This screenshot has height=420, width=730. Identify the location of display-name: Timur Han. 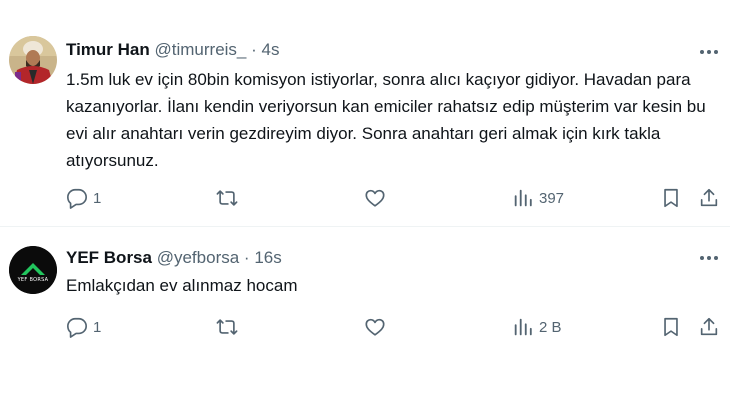
(108, 49).